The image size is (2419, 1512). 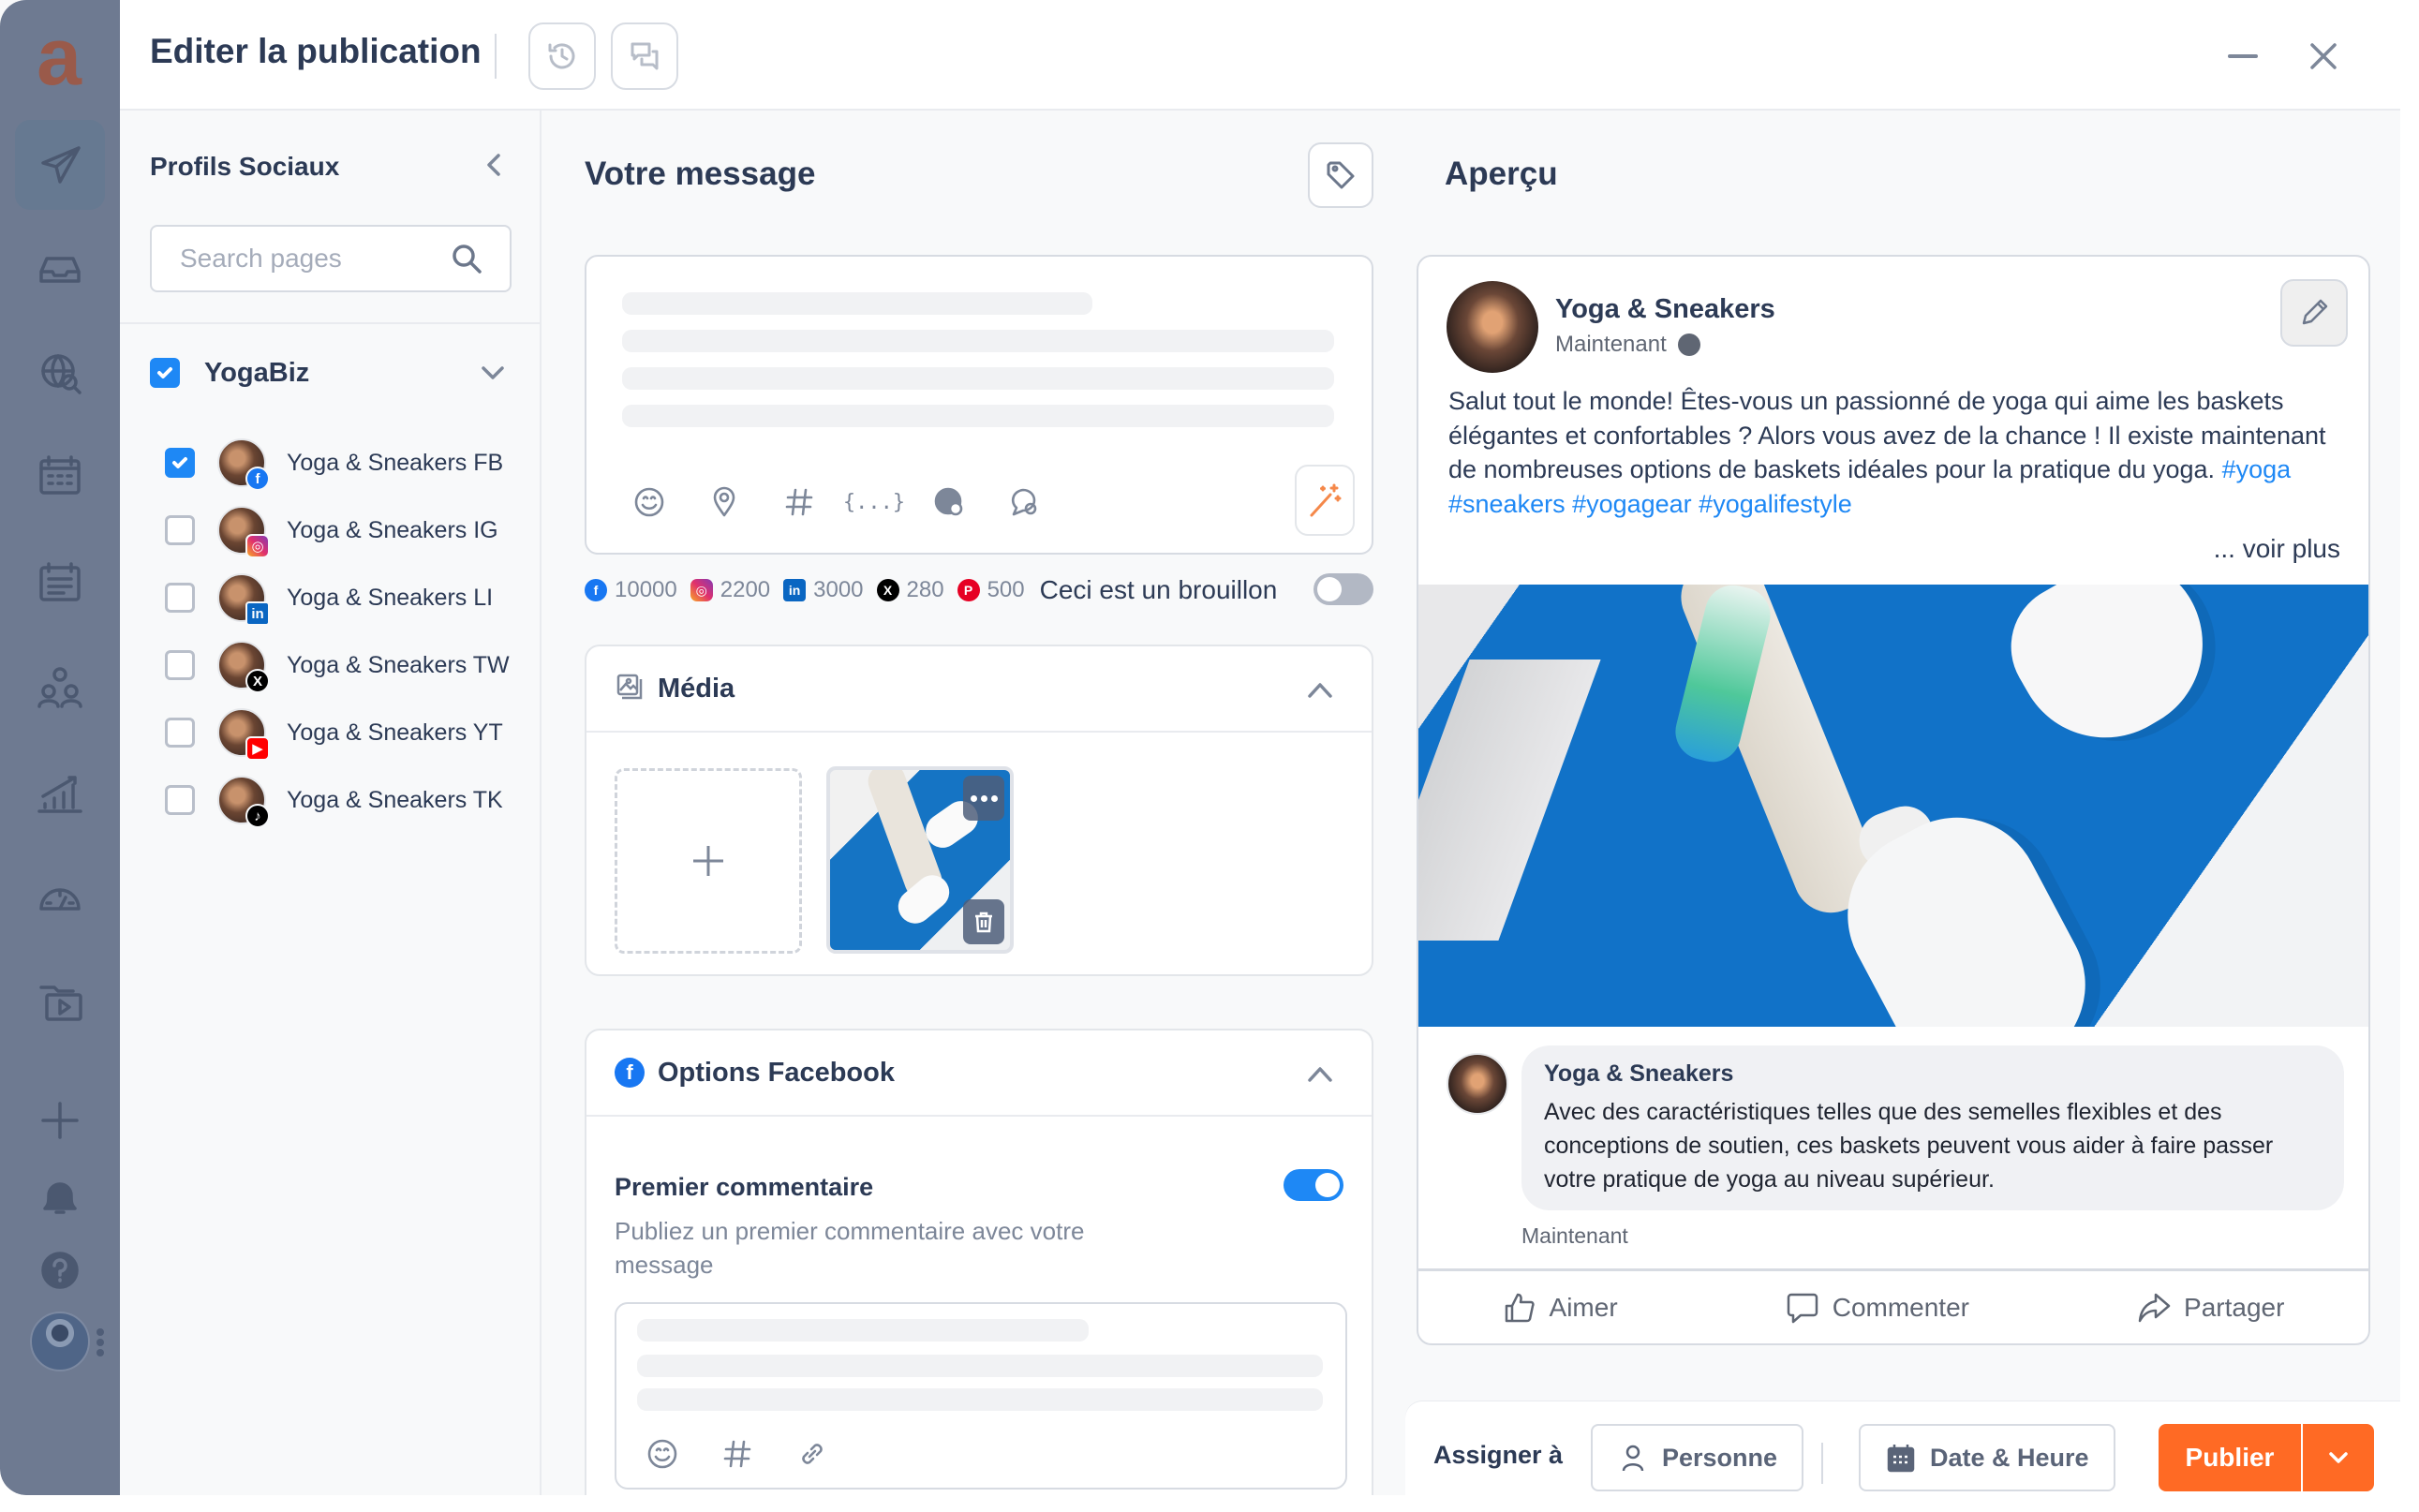 I want to click on close-icon, so click(x=2323, y=56).